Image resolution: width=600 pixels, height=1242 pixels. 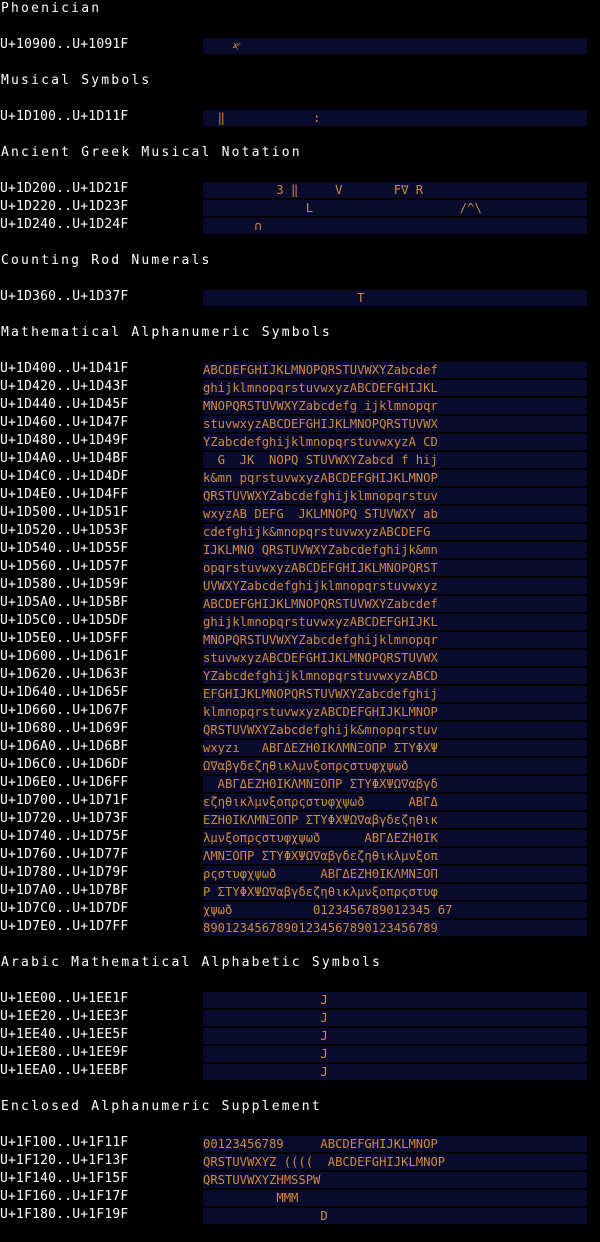 I want to click on codepoint-range-label: U+1F140..U+1F15F, so click(x=64, y=1178).